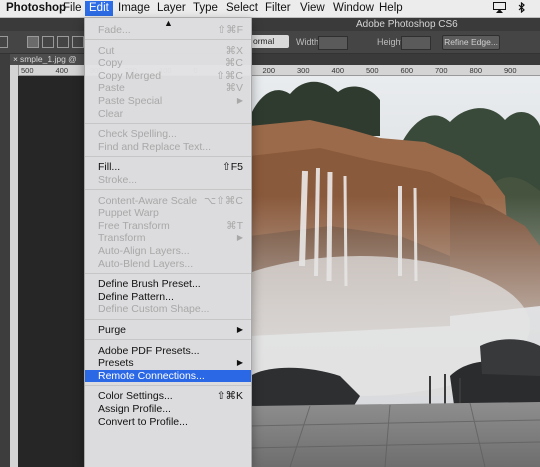 The image size is (540, 467). I want to click on menu-item-transform: Transform ▶, so click(168, 238).